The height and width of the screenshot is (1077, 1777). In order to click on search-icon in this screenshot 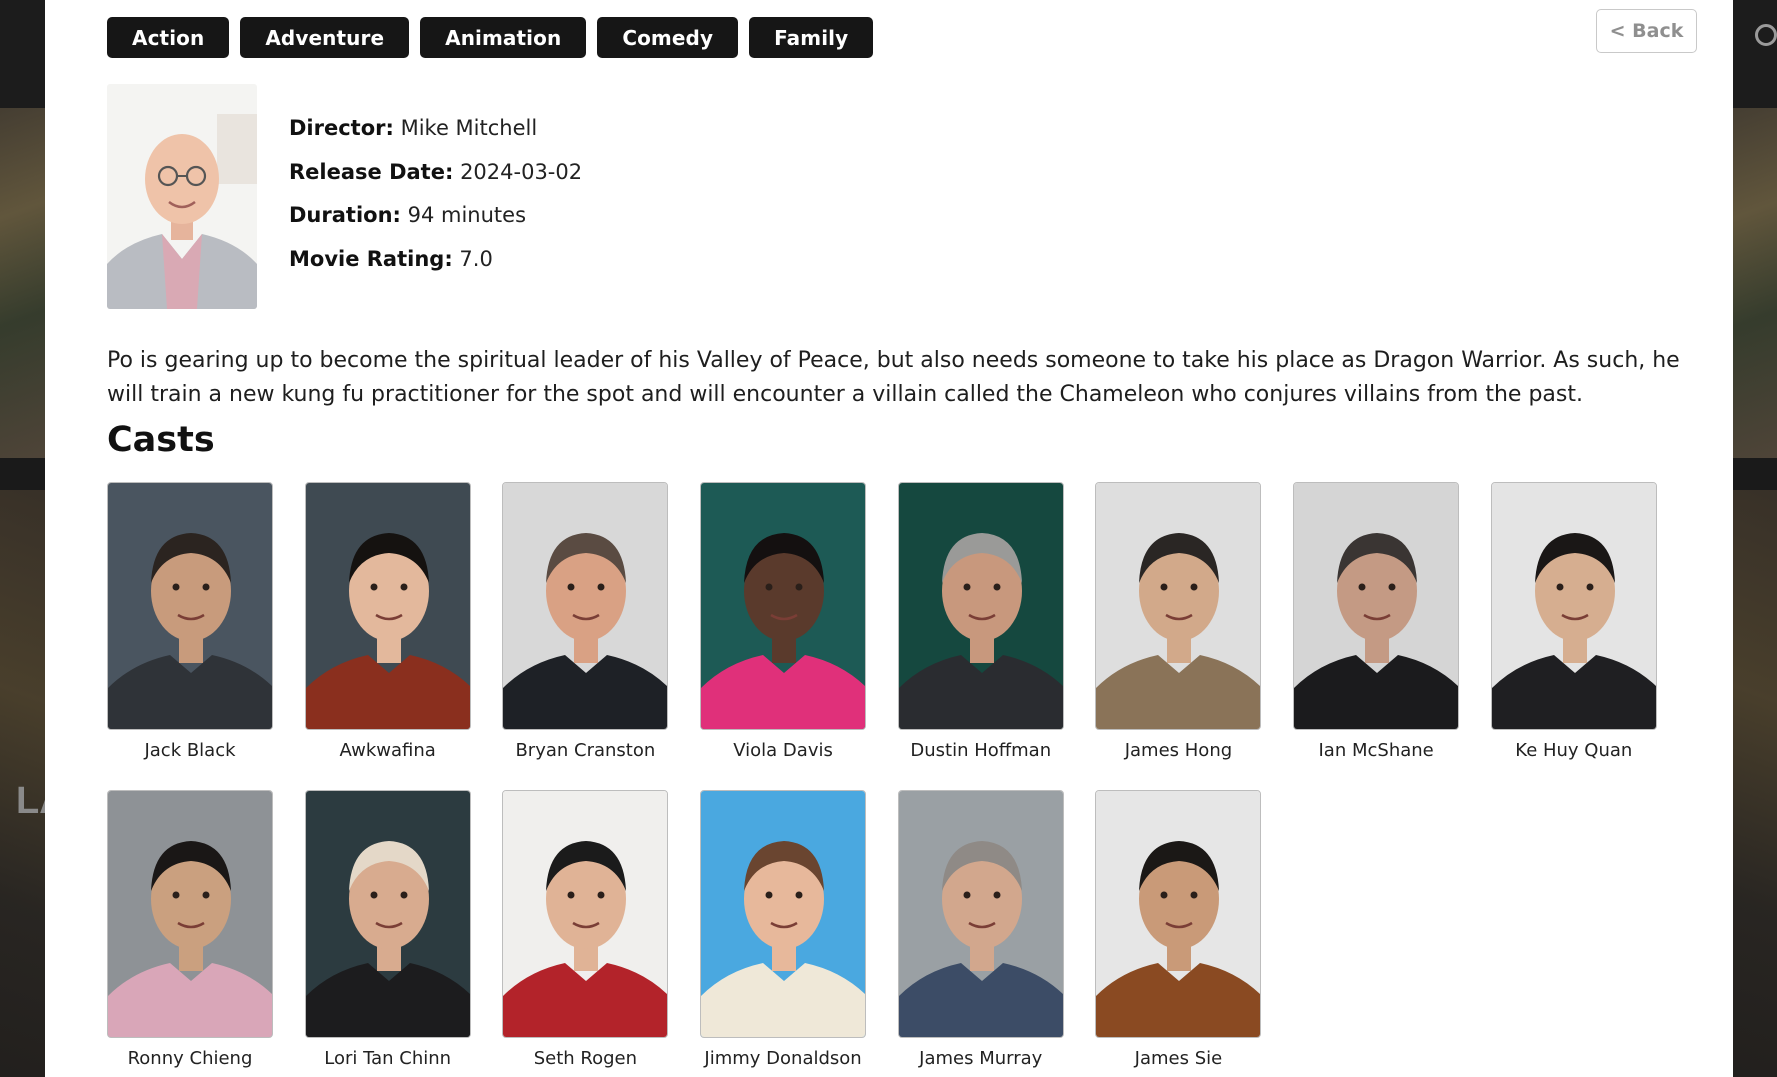, I will do `click(1766, 35)`.